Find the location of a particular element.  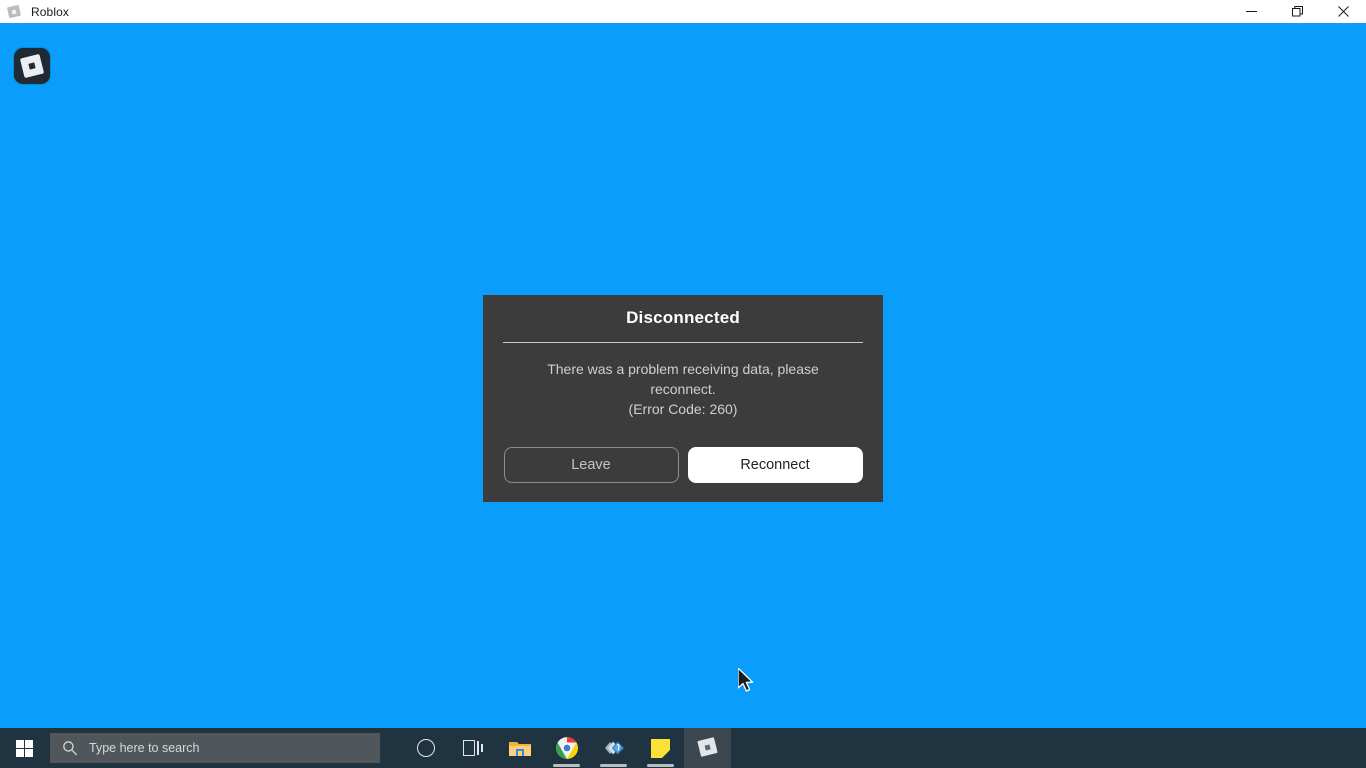

taskbar-item-task-view is located at coordinates (472, 748).